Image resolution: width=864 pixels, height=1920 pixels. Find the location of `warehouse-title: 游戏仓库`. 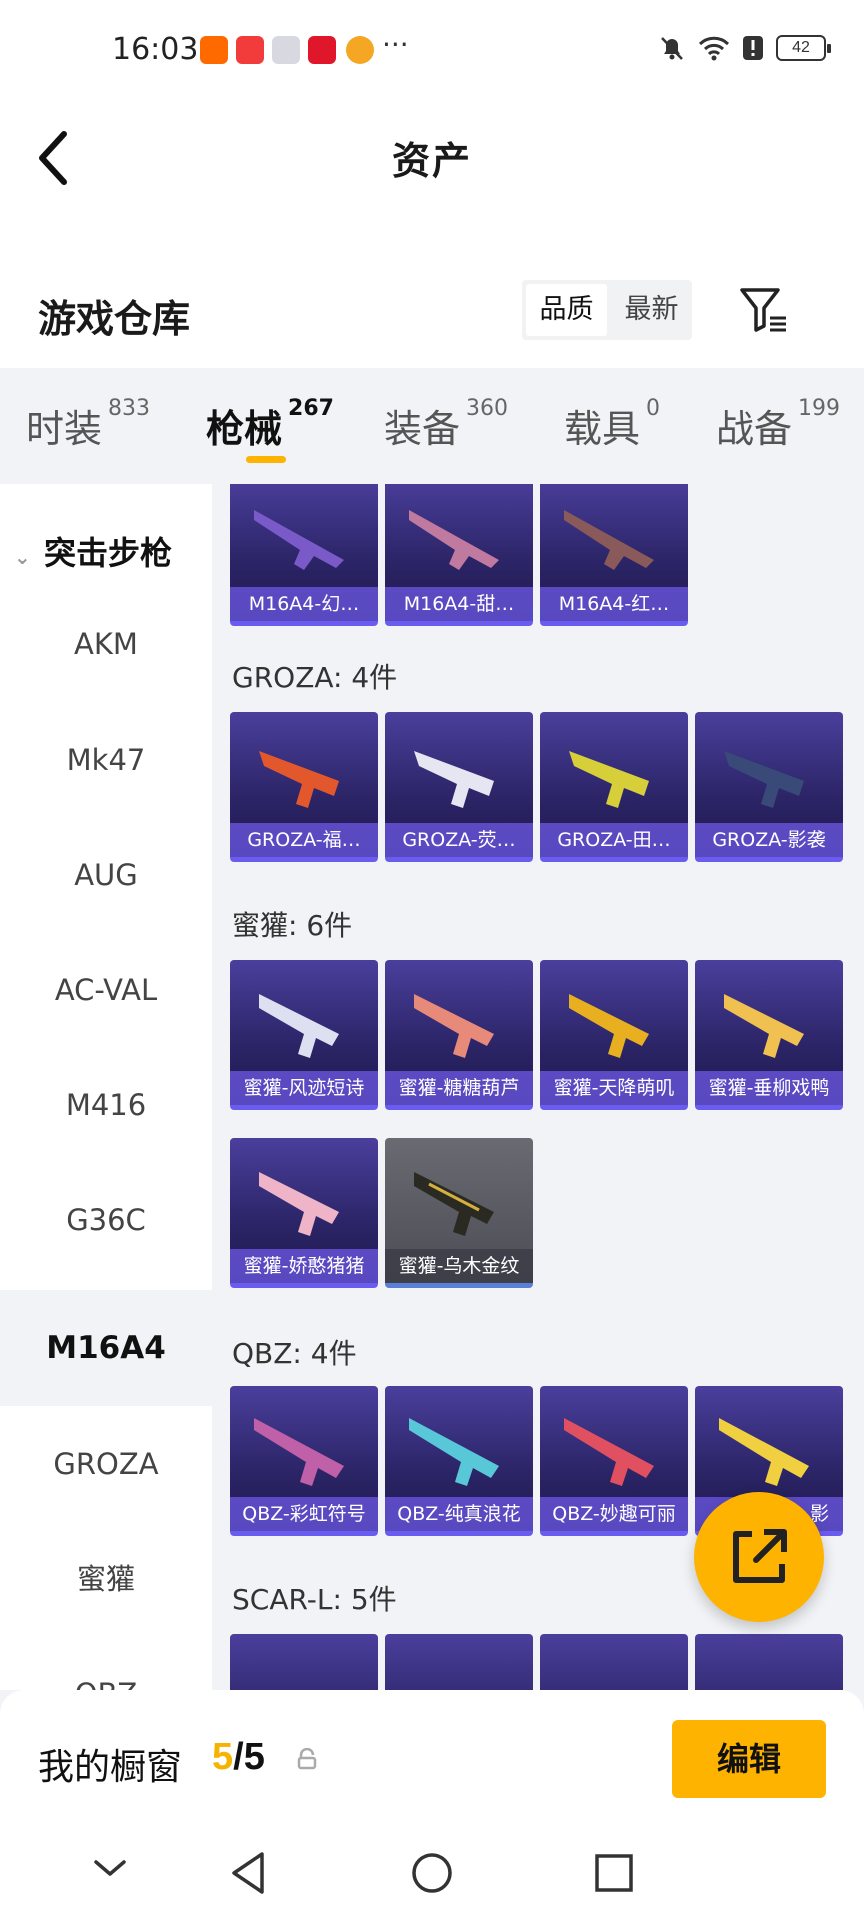

warehouse-title: 游戏仓库 is located at coordinates (114, 319).